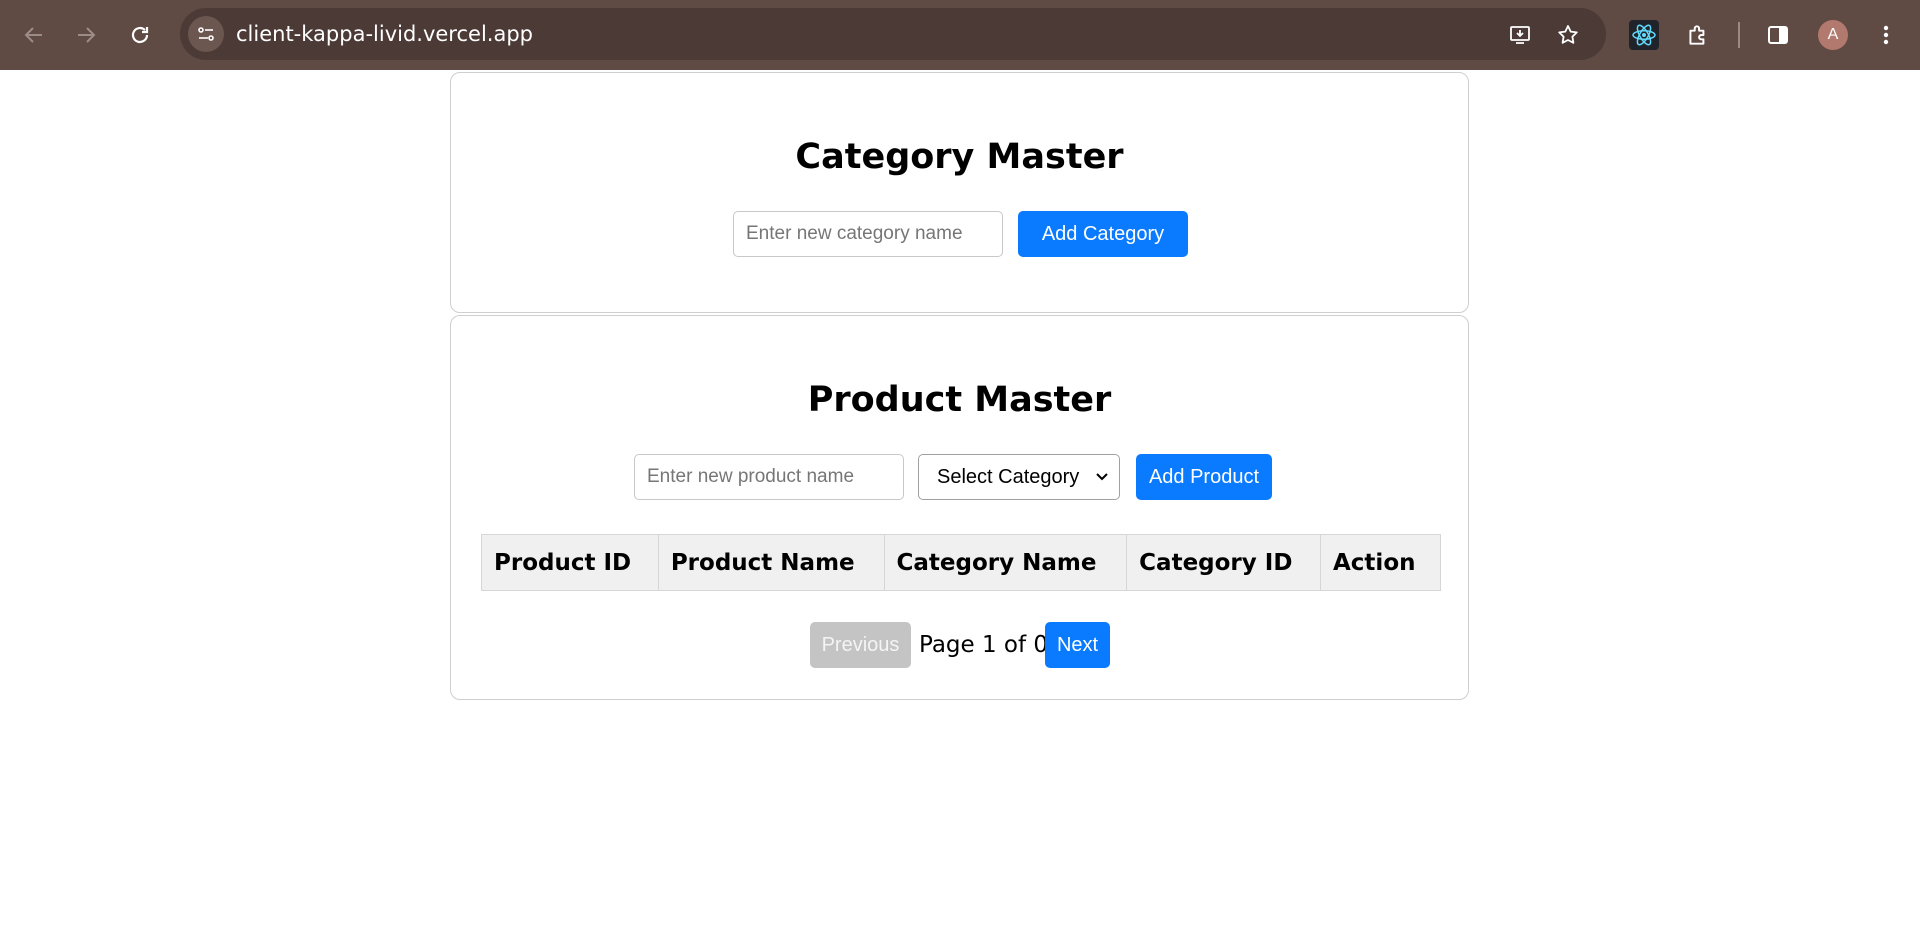  Describe the element at coordinates (1380, 562) in the screenshot. I see `column-header-action: Action` at that location.